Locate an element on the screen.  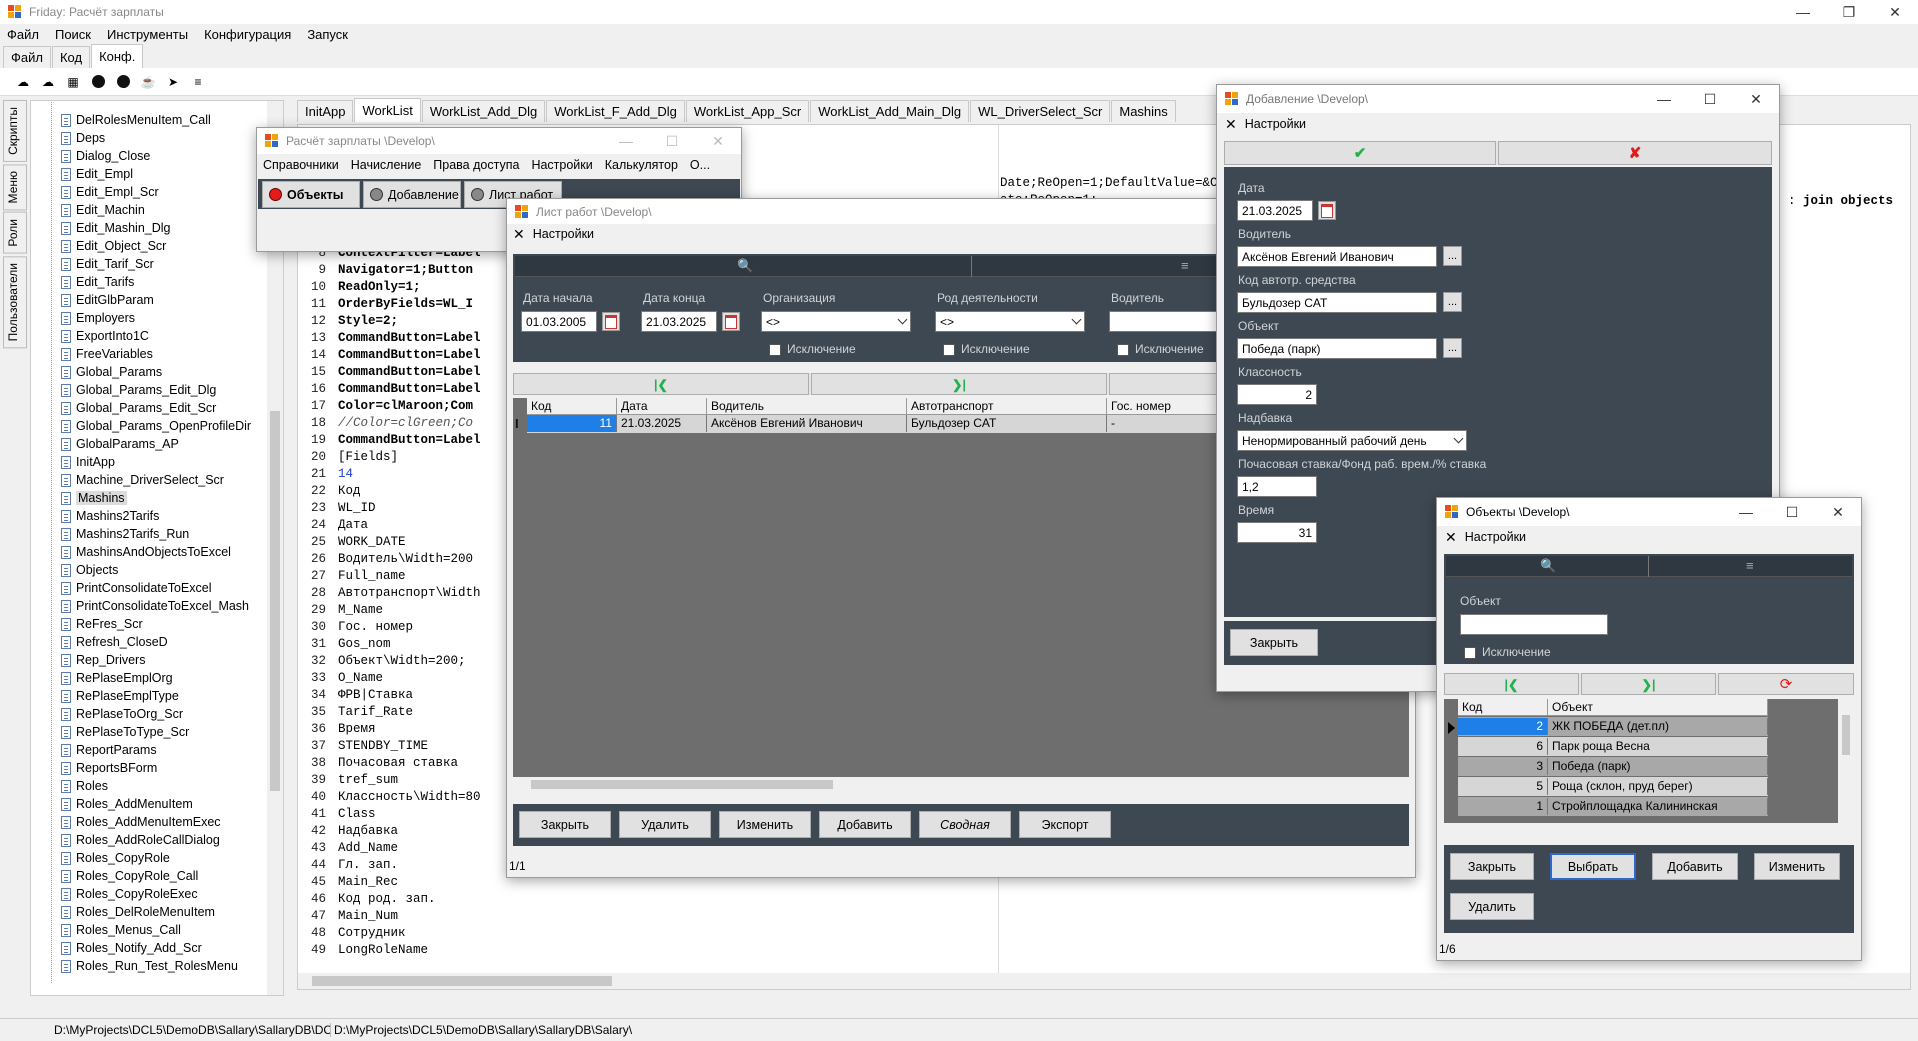
add-close-icon: ✕ is located at coordinates (1756, 99).